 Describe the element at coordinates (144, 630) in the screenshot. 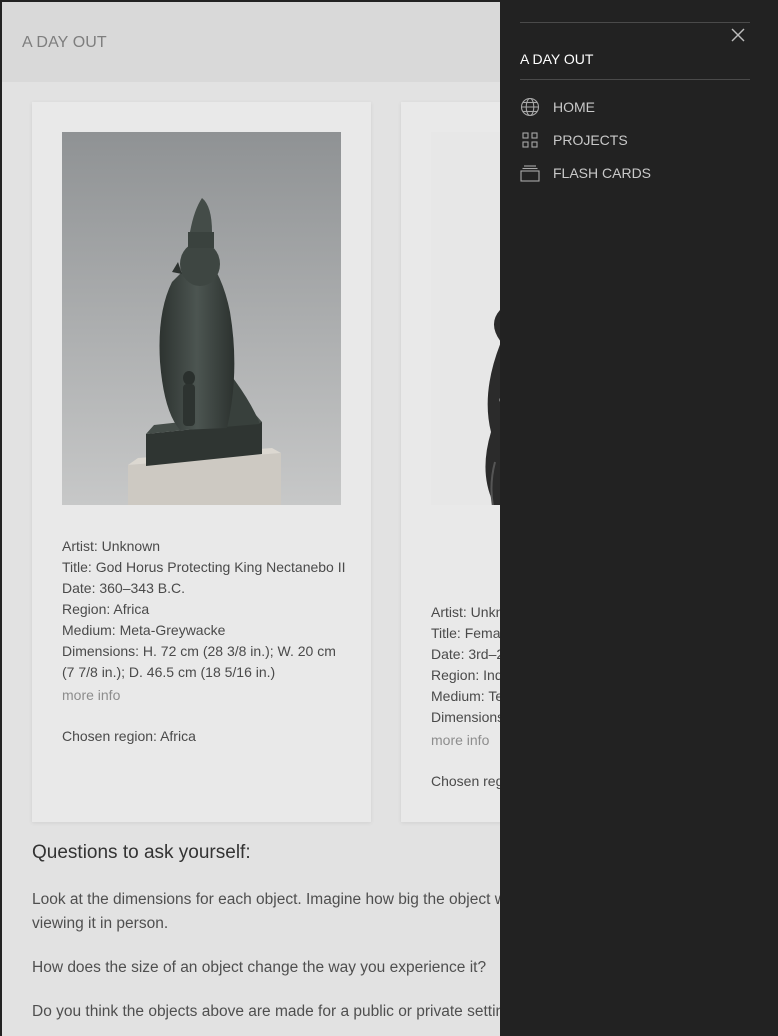

I see `medium-text: Medium: Meta-Greywacke` at that location.